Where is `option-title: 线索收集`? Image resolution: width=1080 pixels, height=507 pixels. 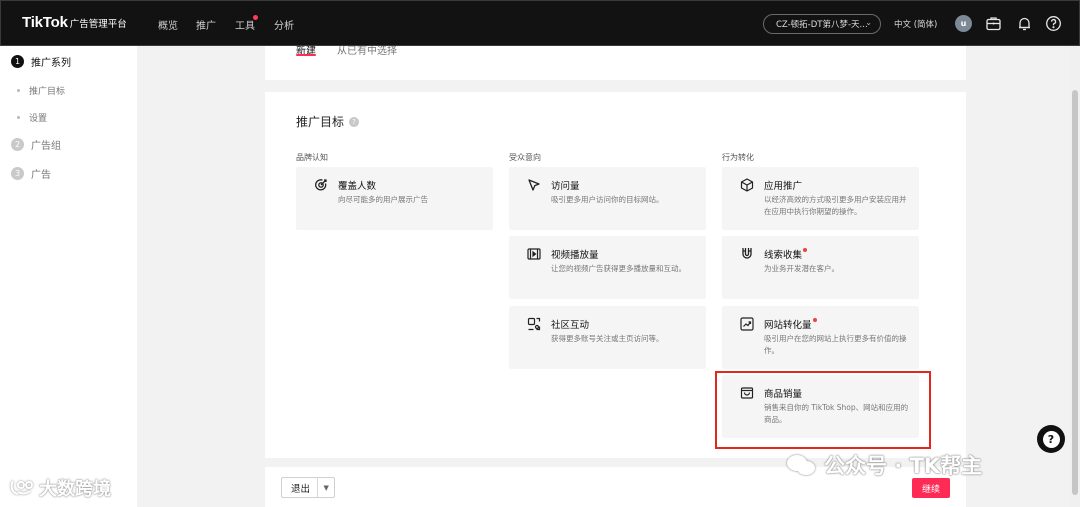
option-title: 线索收集 is located at coordinates (786, 254).